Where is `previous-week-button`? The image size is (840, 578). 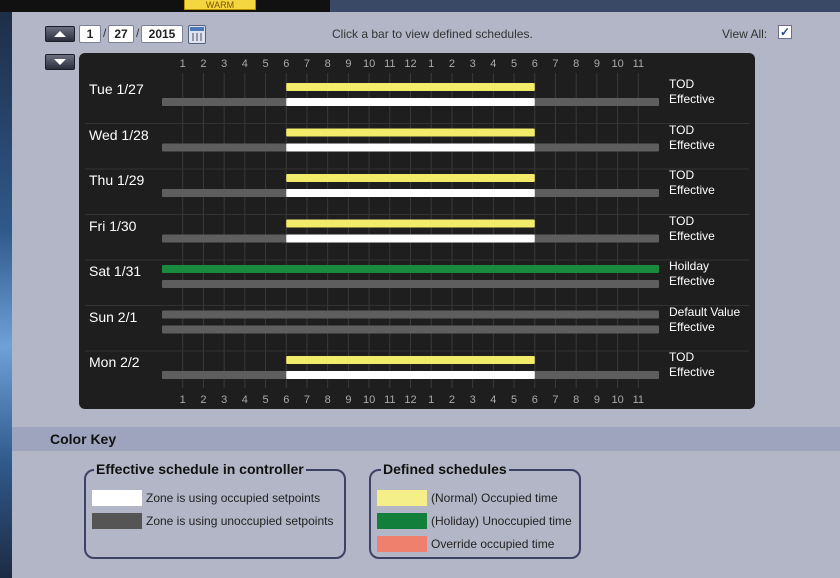 previous-week-button is located at coordinates (60, 34).